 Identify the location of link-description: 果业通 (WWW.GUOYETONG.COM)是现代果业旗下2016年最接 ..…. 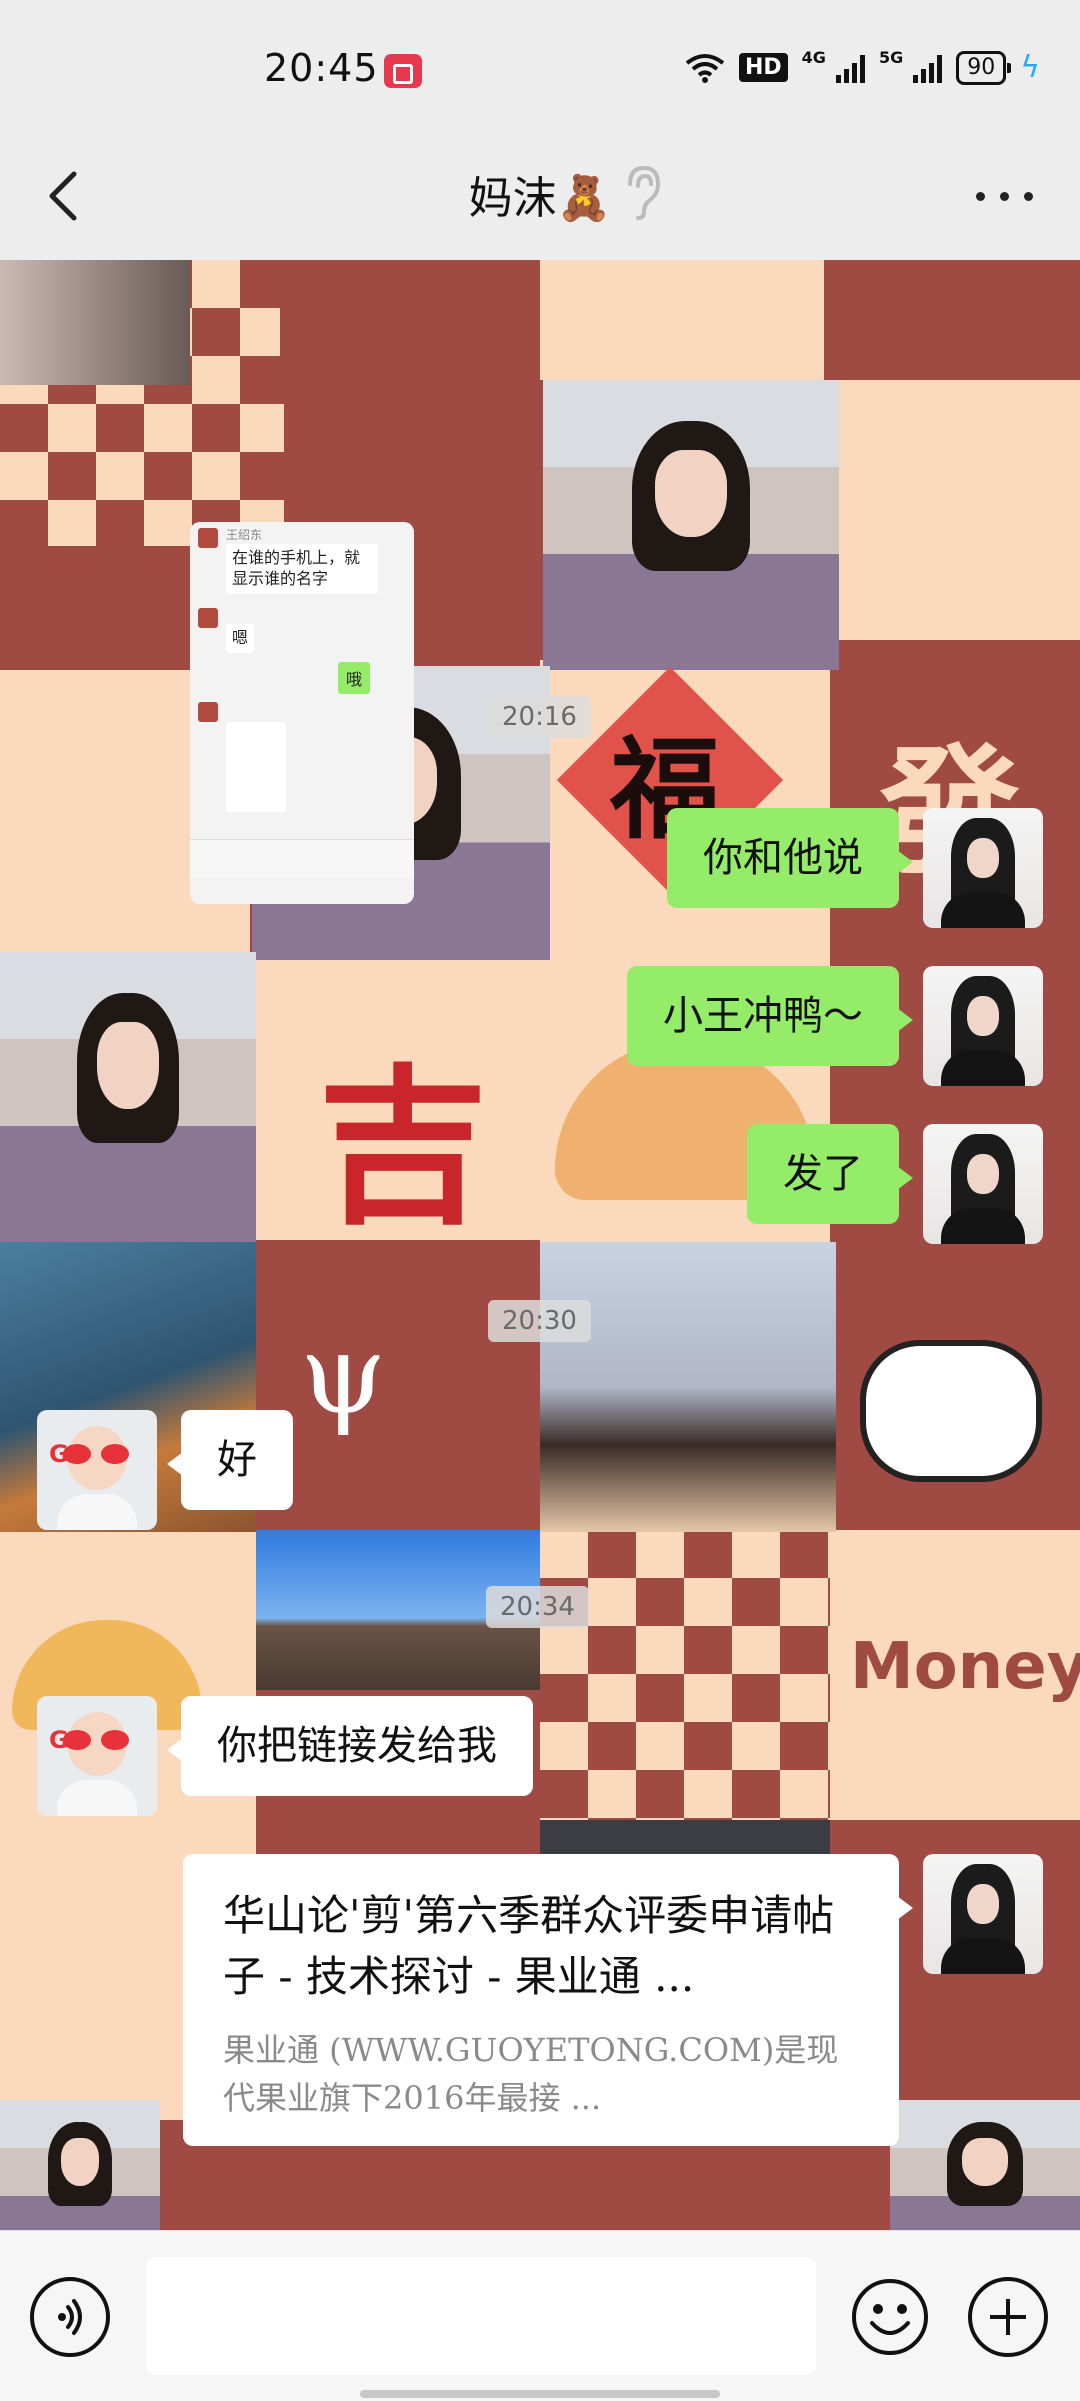
(531, 2073).